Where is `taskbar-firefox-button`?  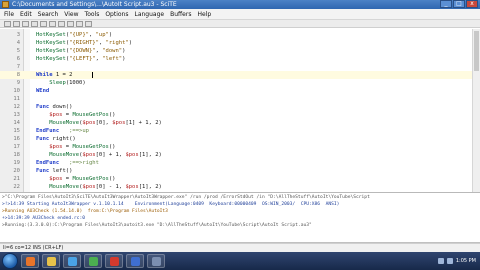 taskbar-firefox-button is located at coordinates (30, 261).